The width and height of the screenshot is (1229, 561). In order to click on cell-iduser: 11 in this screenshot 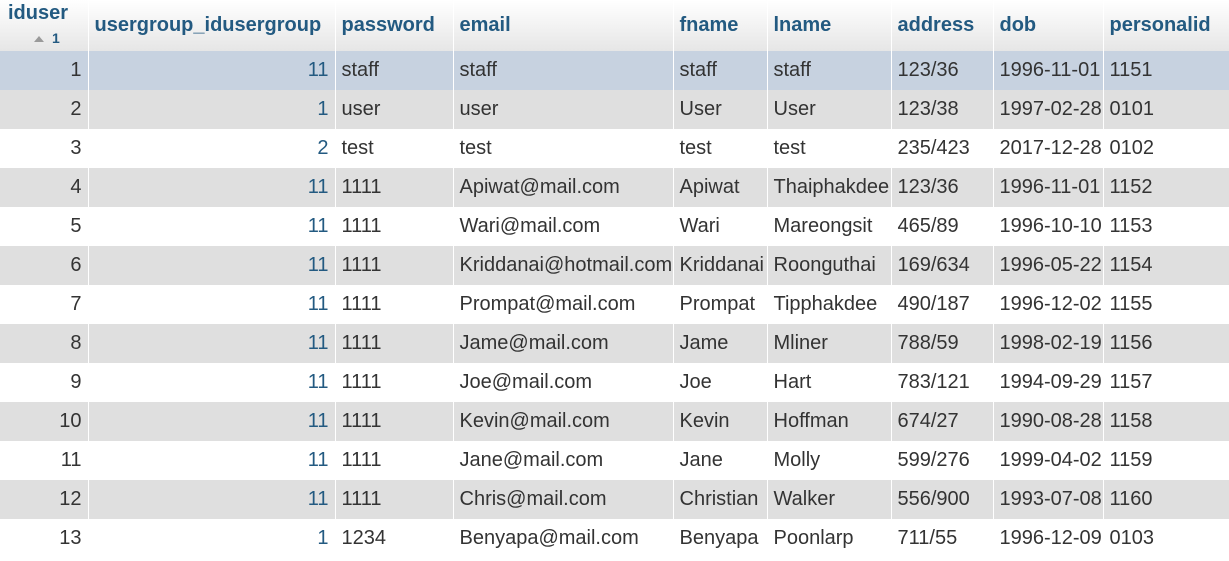, I will do `click(44, 460)`.